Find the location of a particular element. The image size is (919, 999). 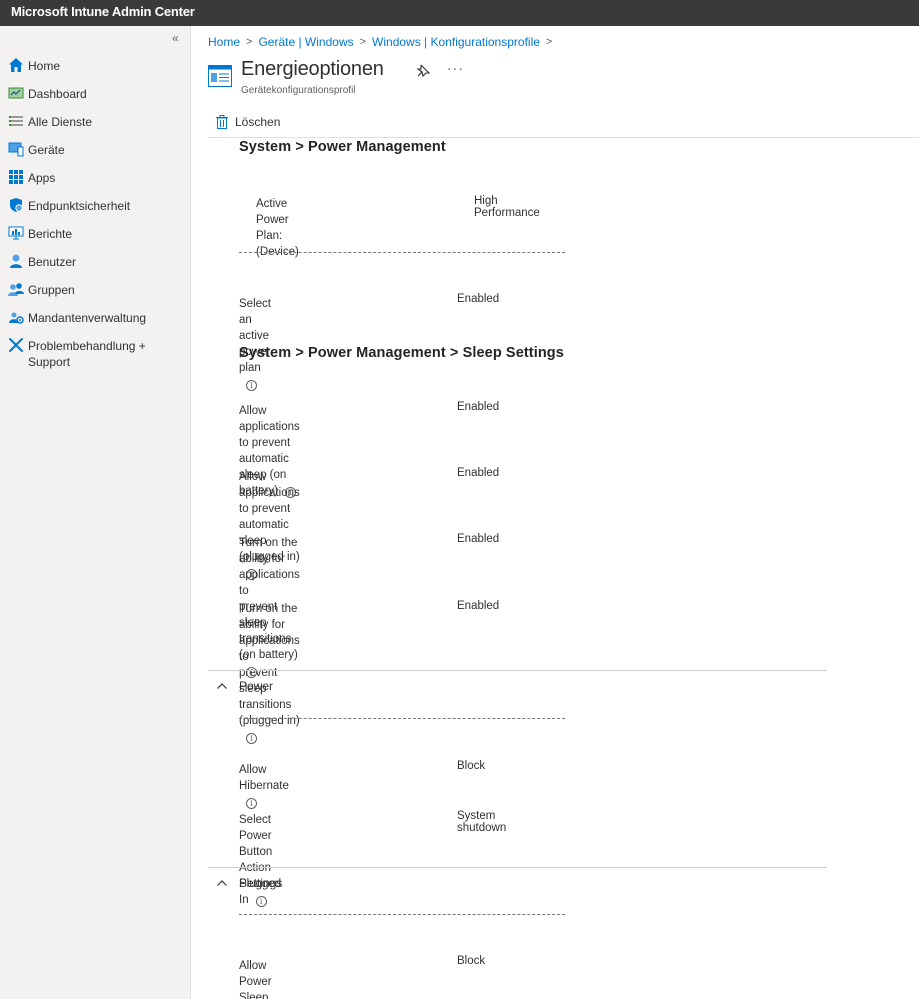

sidebar-item-label: Apps is located at coordinates (42, 178).